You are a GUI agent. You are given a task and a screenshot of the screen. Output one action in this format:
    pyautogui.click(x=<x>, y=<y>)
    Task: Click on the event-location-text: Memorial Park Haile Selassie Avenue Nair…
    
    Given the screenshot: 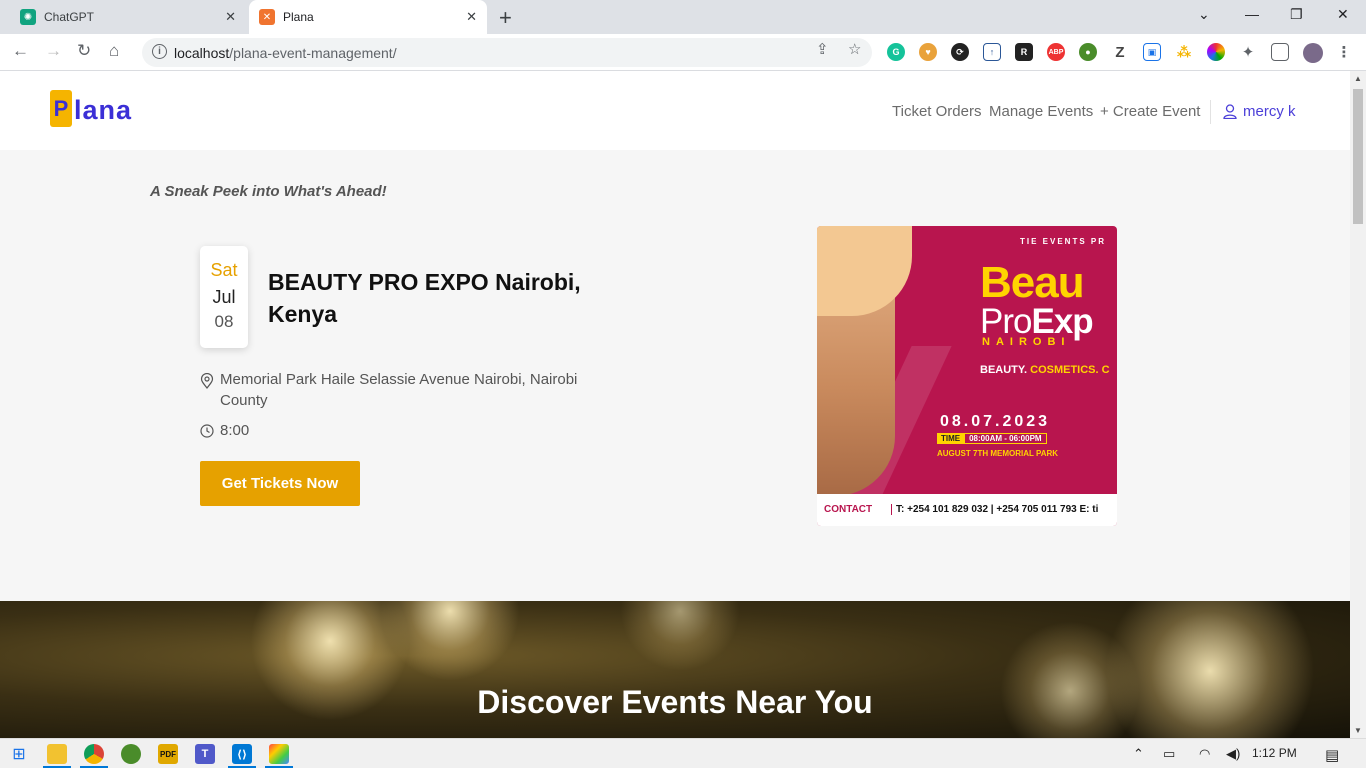 What is the action you would take?
    pyautogui.click(x=399, y=390)
    